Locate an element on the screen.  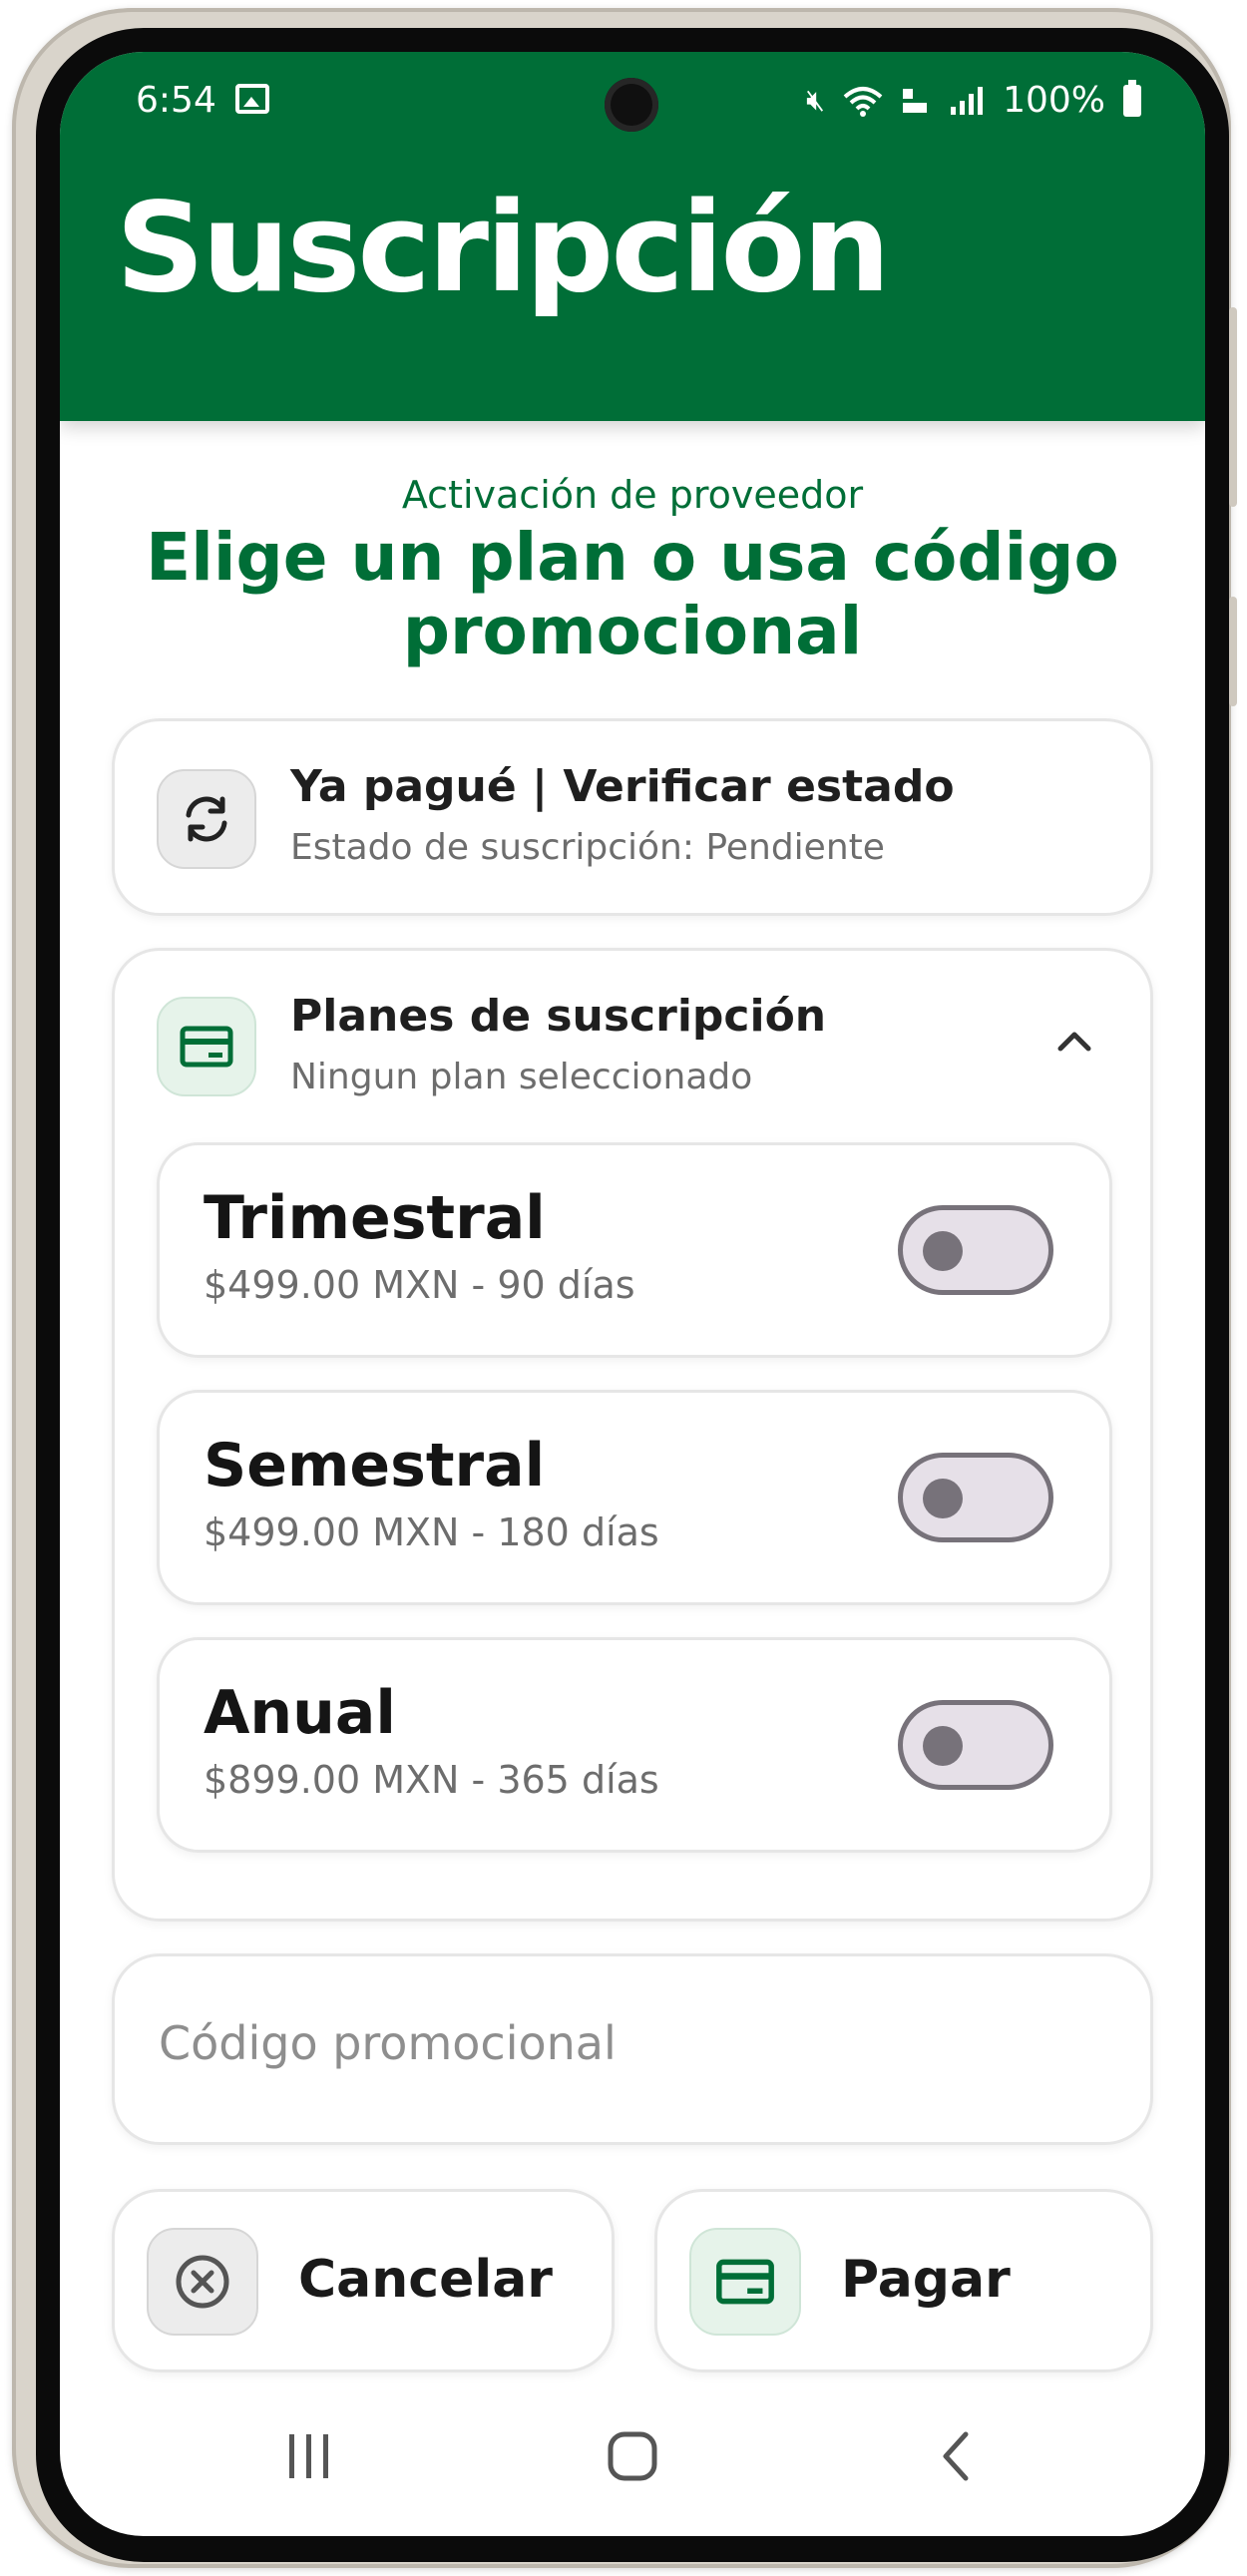
system-nav-bar is located at coordinates (632, 2461).